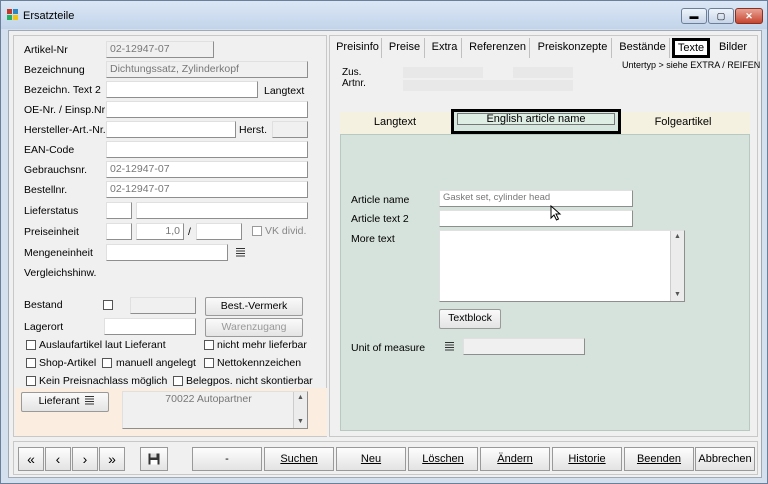 The height and width of the screenshot is (484, 768). What do you see at coordinates (299, 459) in the screenshot?
I see `suchen-button: Suchen` at bounding box center [299, 459].